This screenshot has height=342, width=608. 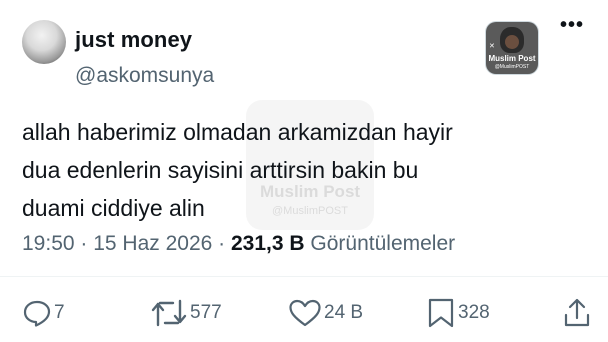 I want to click on retweet-count: 577, so click(x=206, y=312).